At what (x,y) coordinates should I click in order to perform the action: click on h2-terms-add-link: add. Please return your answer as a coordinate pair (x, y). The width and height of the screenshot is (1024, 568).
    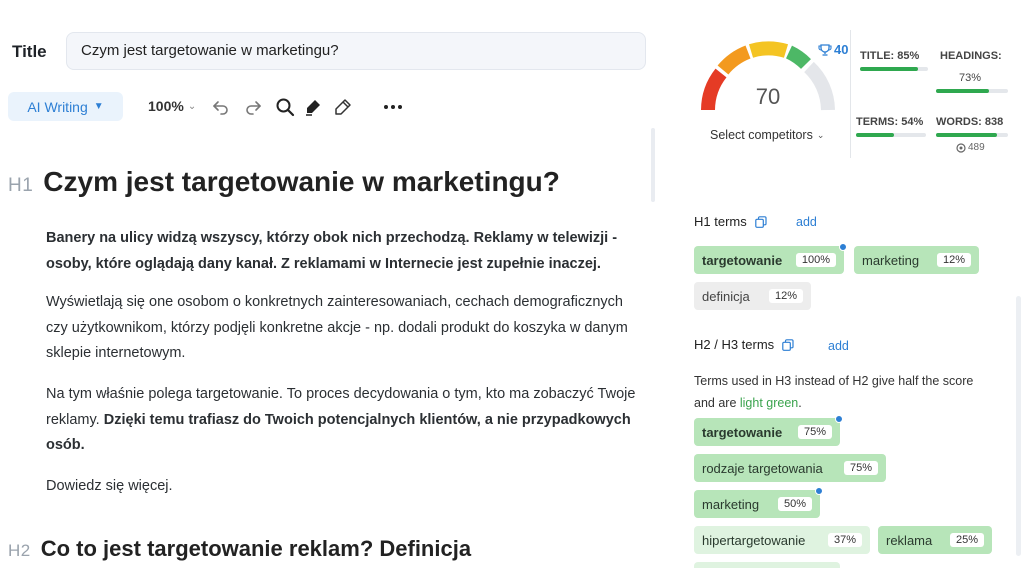
    Looking at the image, I should click on (838, 346).